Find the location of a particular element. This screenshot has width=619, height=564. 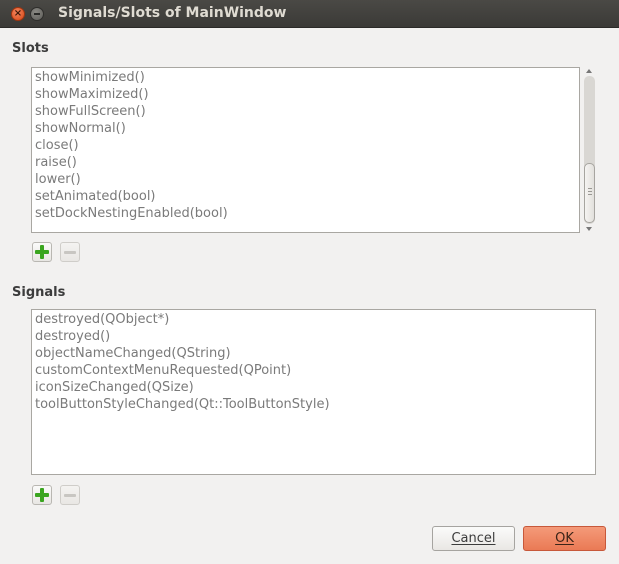

list-item: showFullScreen() is located at coordinates (305, 111).